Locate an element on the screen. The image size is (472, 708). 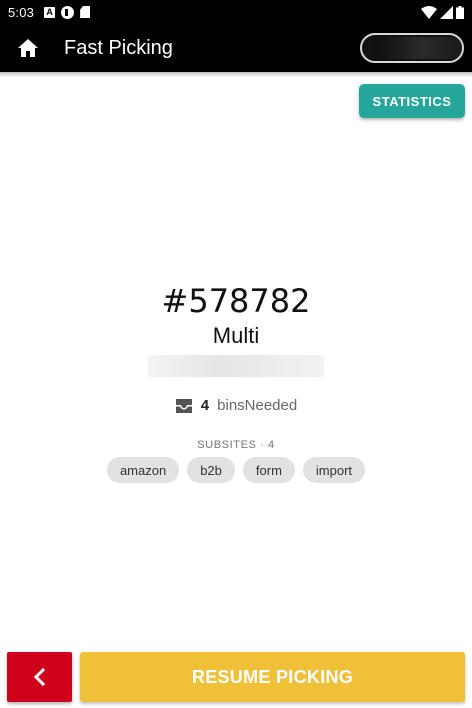
chevron-left-icon is located at coordinates (39, 677).